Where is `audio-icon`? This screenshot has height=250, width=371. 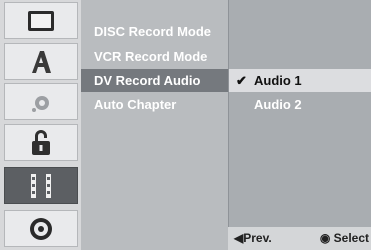
audio-icon is located at coordinates (40, 103).